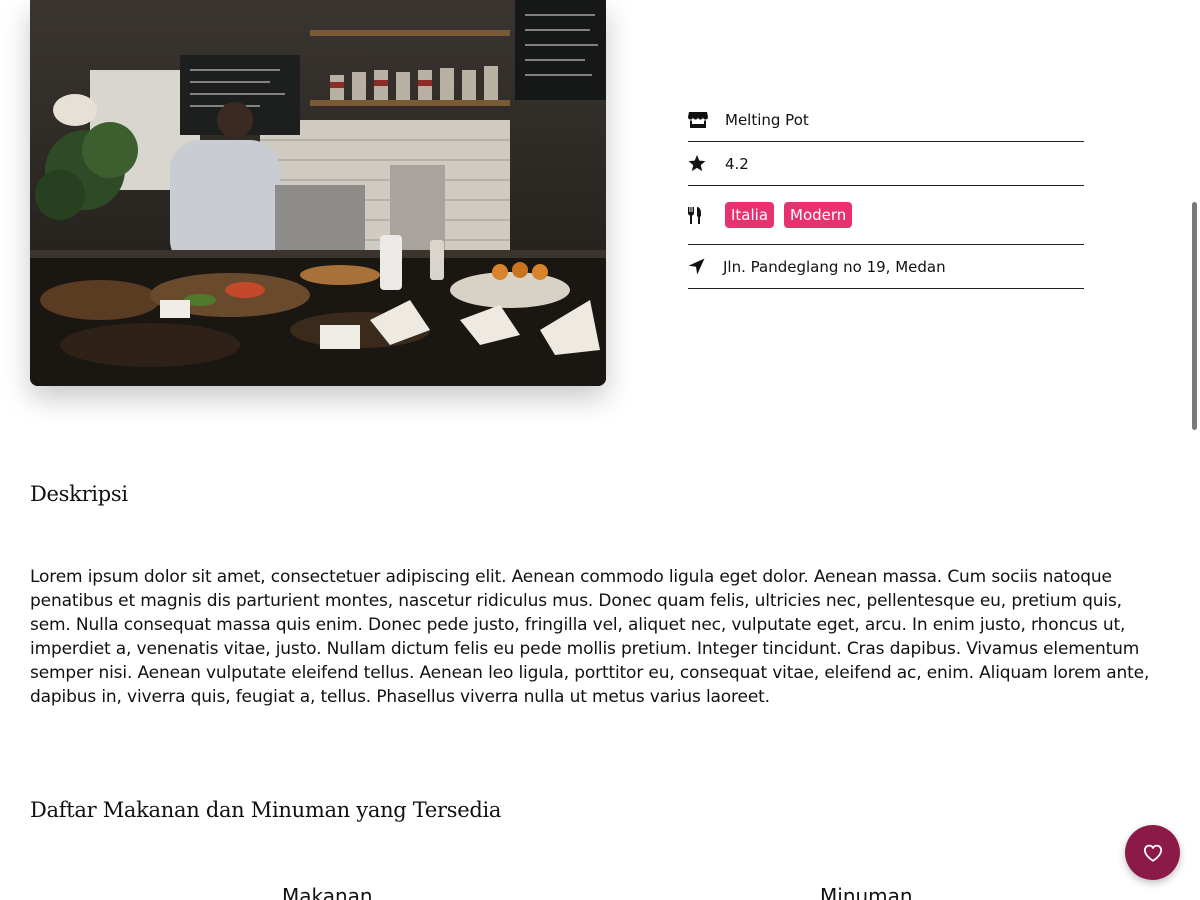 The width and height of the screenshot is (1200, 900). What do you see at coordinates (266, 810) in the screenshot?
I see `menu-list-heading: Daftar Makanan dan Minuman yang Tersedia` at bounding box center [266, 810].